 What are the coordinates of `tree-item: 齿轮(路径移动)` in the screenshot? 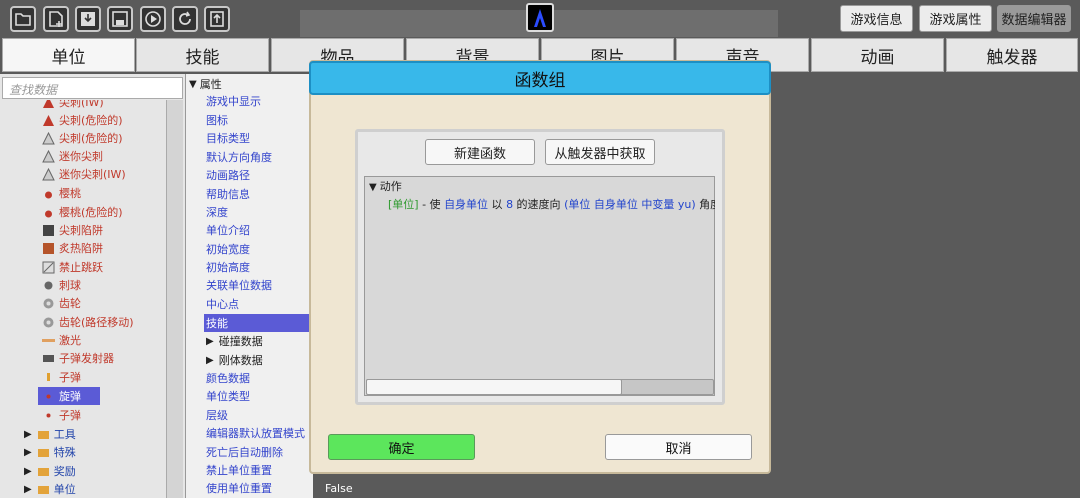 It's located at (88, 322).